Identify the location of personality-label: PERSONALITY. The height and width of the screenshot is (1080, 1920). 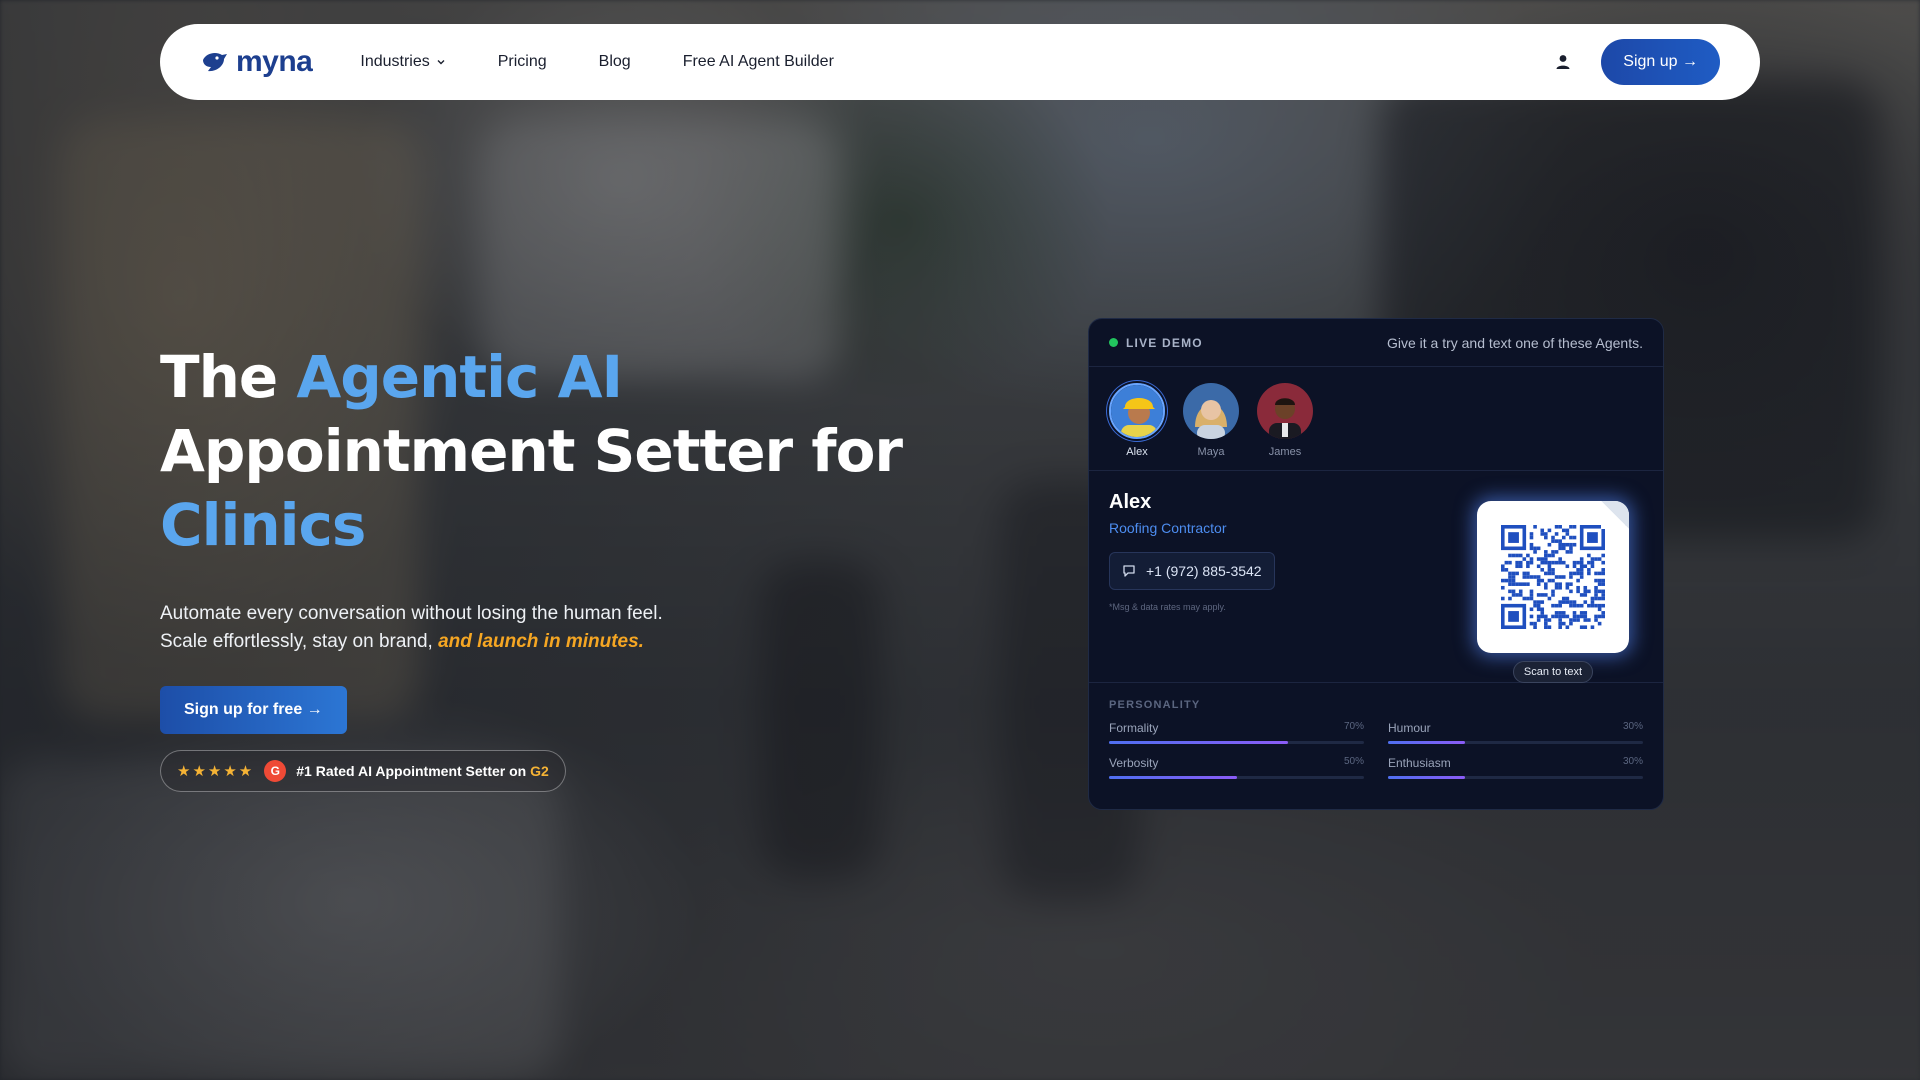
(1155, 705).